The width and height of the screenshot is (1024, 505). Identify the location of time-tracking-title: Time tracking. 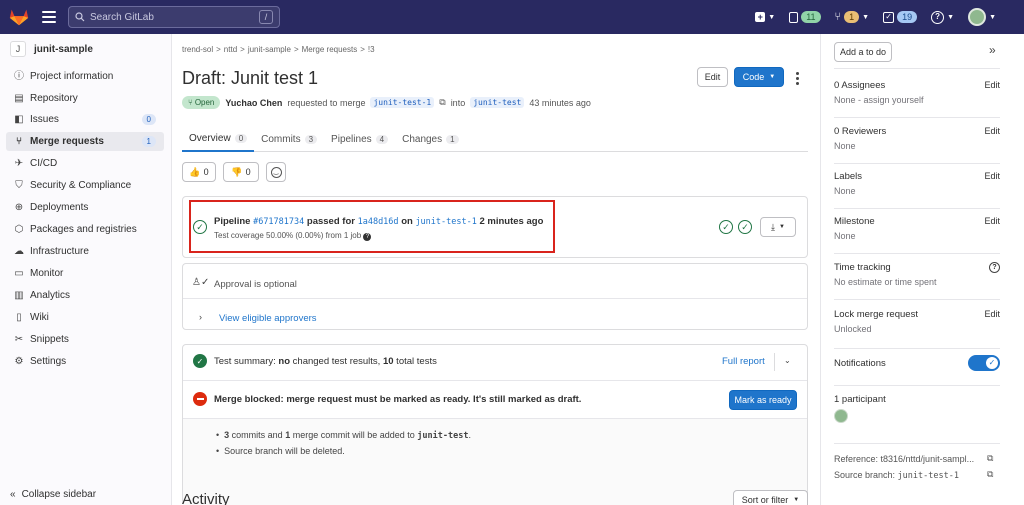
(862, 267).